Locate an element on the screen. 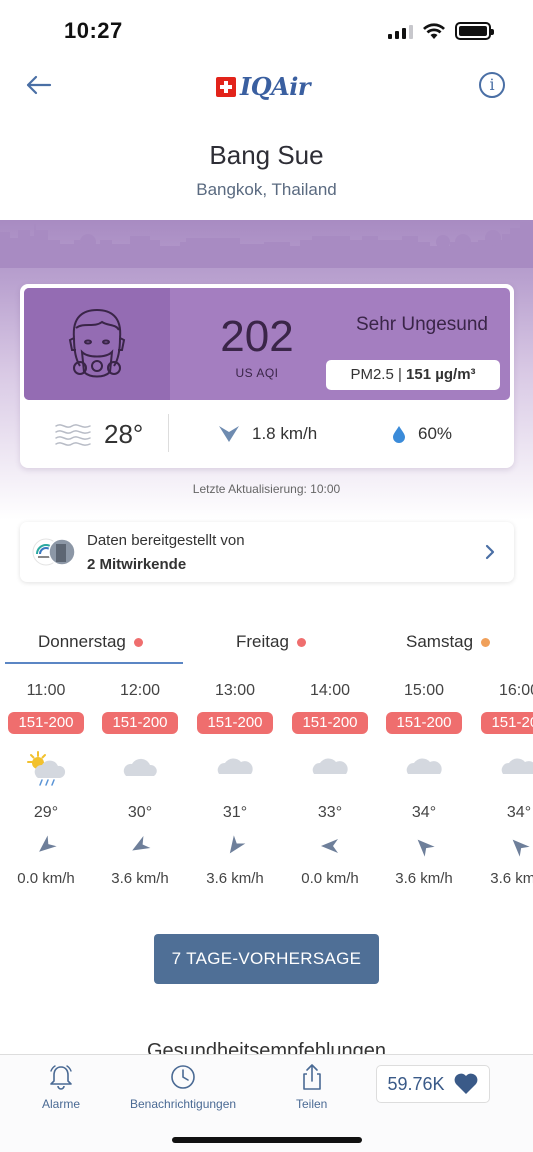 The width and height of the screenshot is (533, 1152). tab-label: Teilen is located at coordinates (312, 1104).